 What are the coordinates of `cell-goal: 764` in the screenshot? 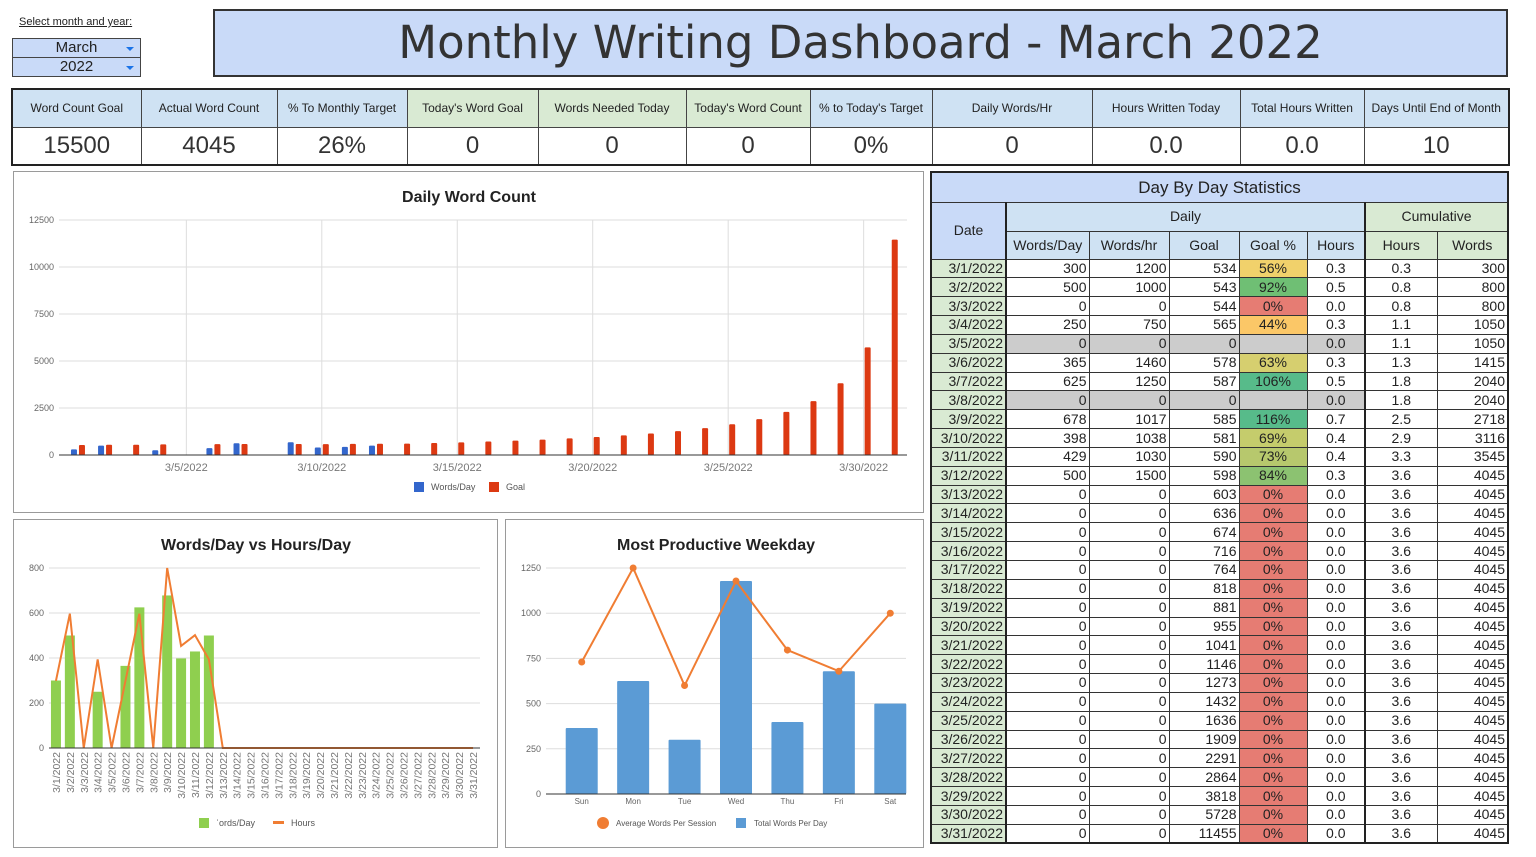 It's located at (1204, 570).